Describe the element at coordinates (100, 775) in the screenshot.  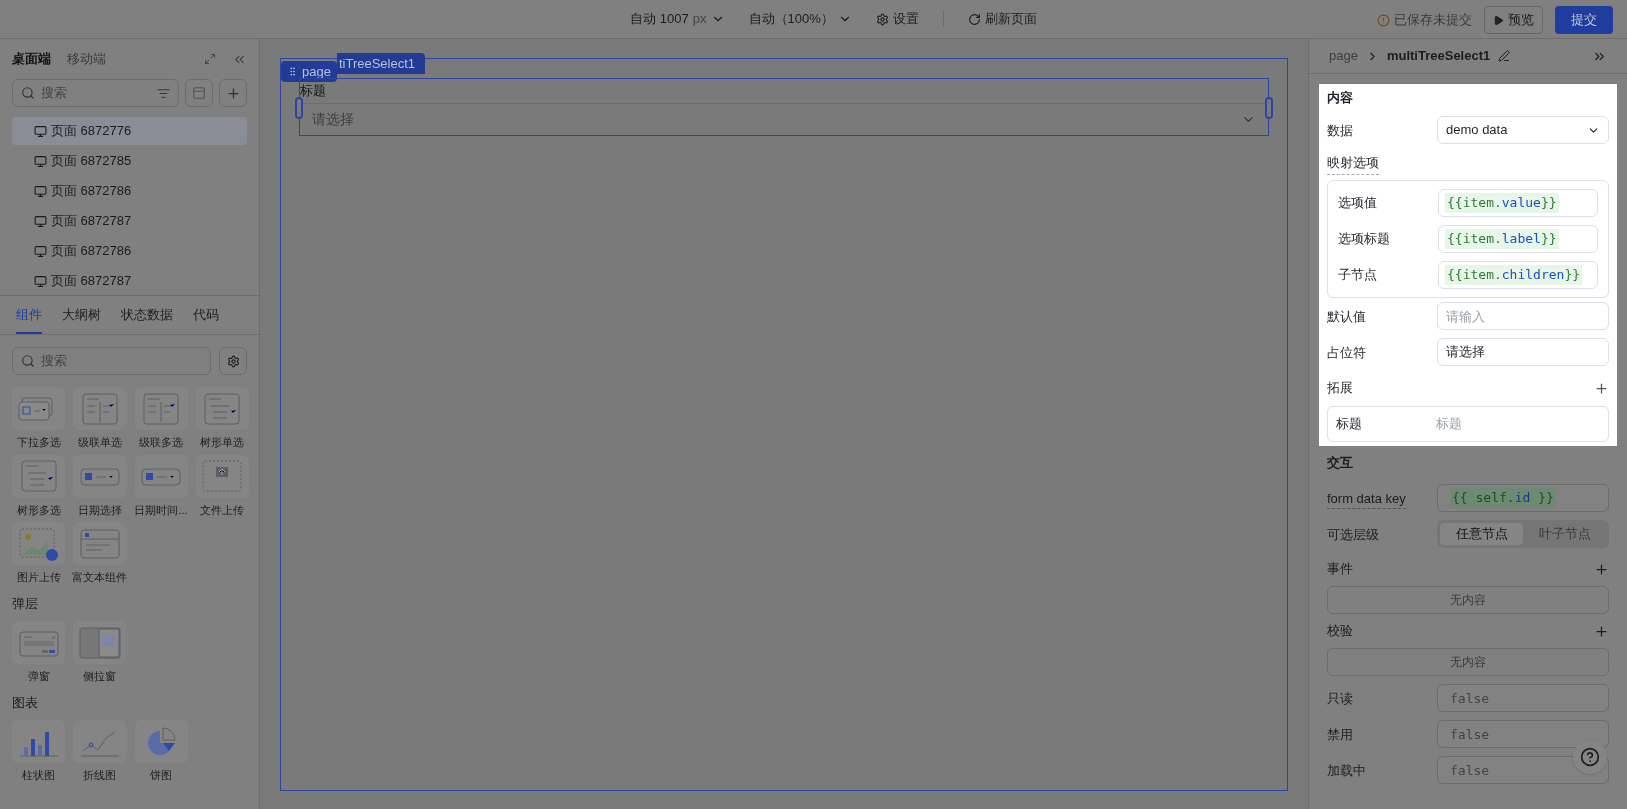
I see `component-label: 折线图` at that location.